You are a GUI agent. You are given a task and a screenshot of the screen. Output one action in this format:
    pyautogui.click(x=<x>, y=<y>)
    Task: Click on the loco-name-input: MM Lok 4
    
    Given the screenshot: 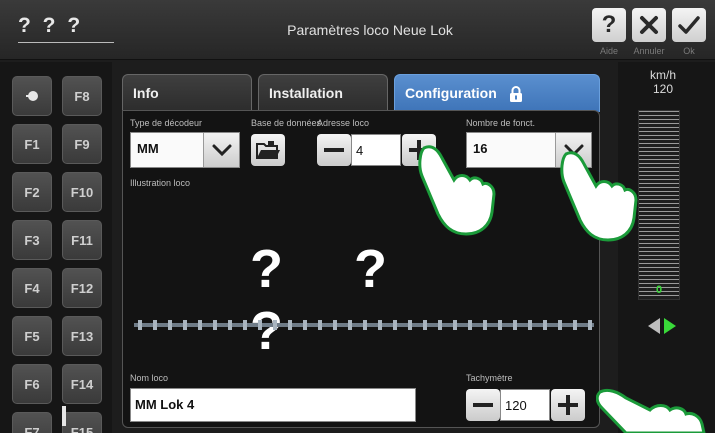 What is the action you would take?
    pyautogui.click(x=273, y=405)
    